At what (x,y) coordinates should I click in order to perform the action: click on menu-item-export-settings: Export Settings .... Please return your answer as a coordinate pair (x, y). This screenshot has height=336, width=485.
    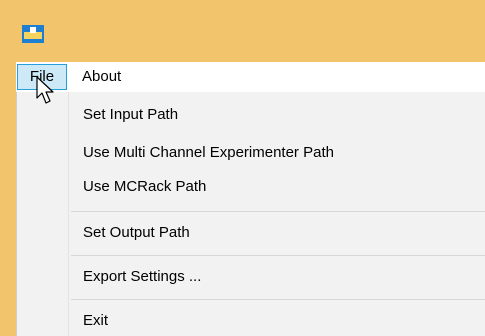
    Looking at the image, I should click on (142, 277).